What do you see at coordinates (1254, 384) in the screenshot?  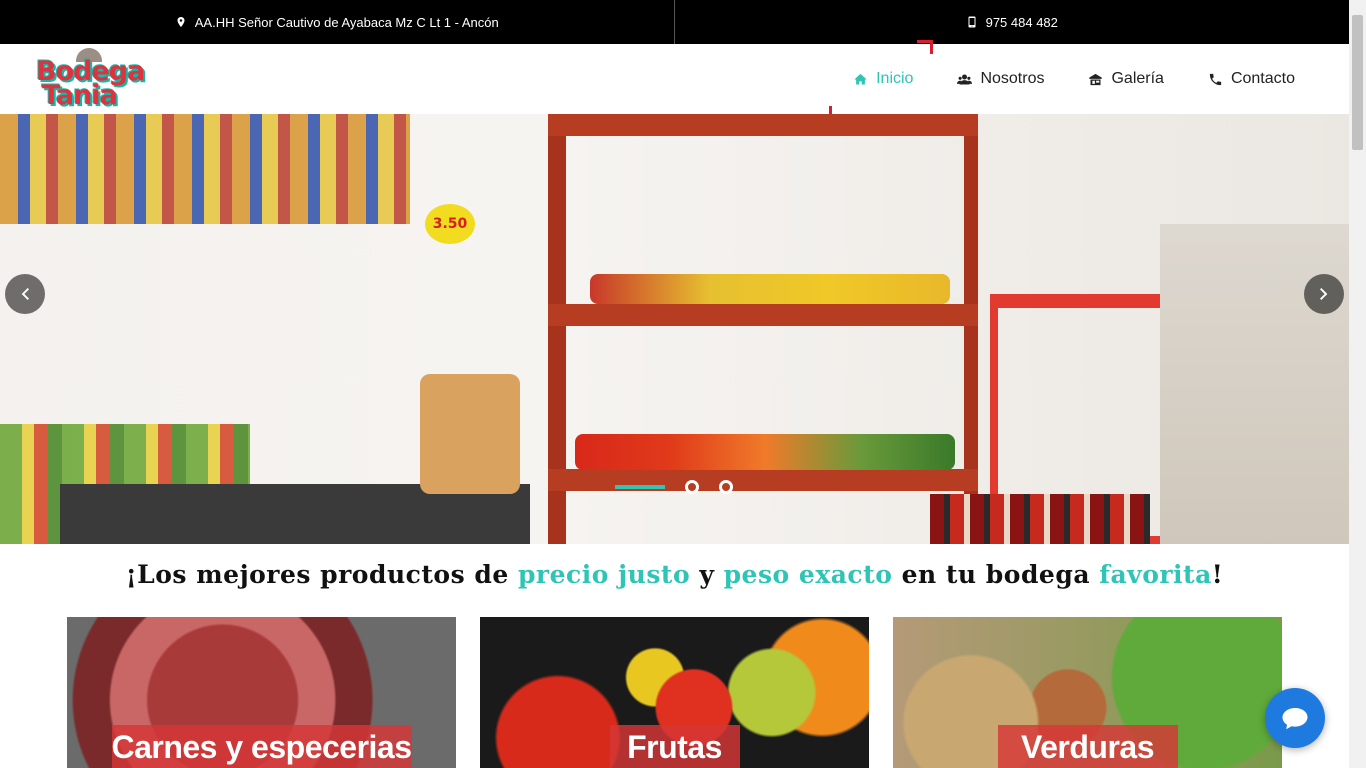 I see `right-shelves` at bounding box center [1254, 384].